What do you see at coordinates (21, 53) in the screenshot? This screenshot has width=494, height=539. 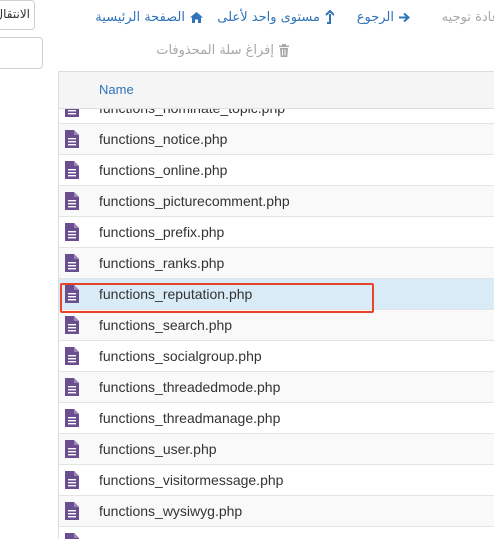 I see `path-input` at bounding box center [21, 53].